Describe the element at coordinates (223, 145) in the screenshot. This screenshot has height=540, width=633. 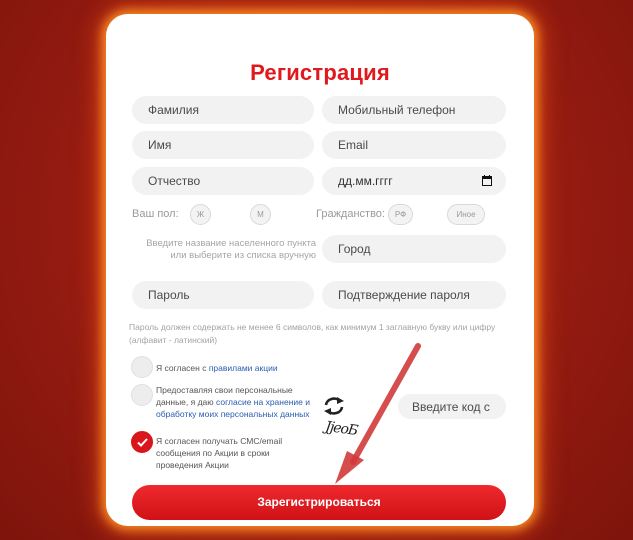
I see `name-field` at that location.